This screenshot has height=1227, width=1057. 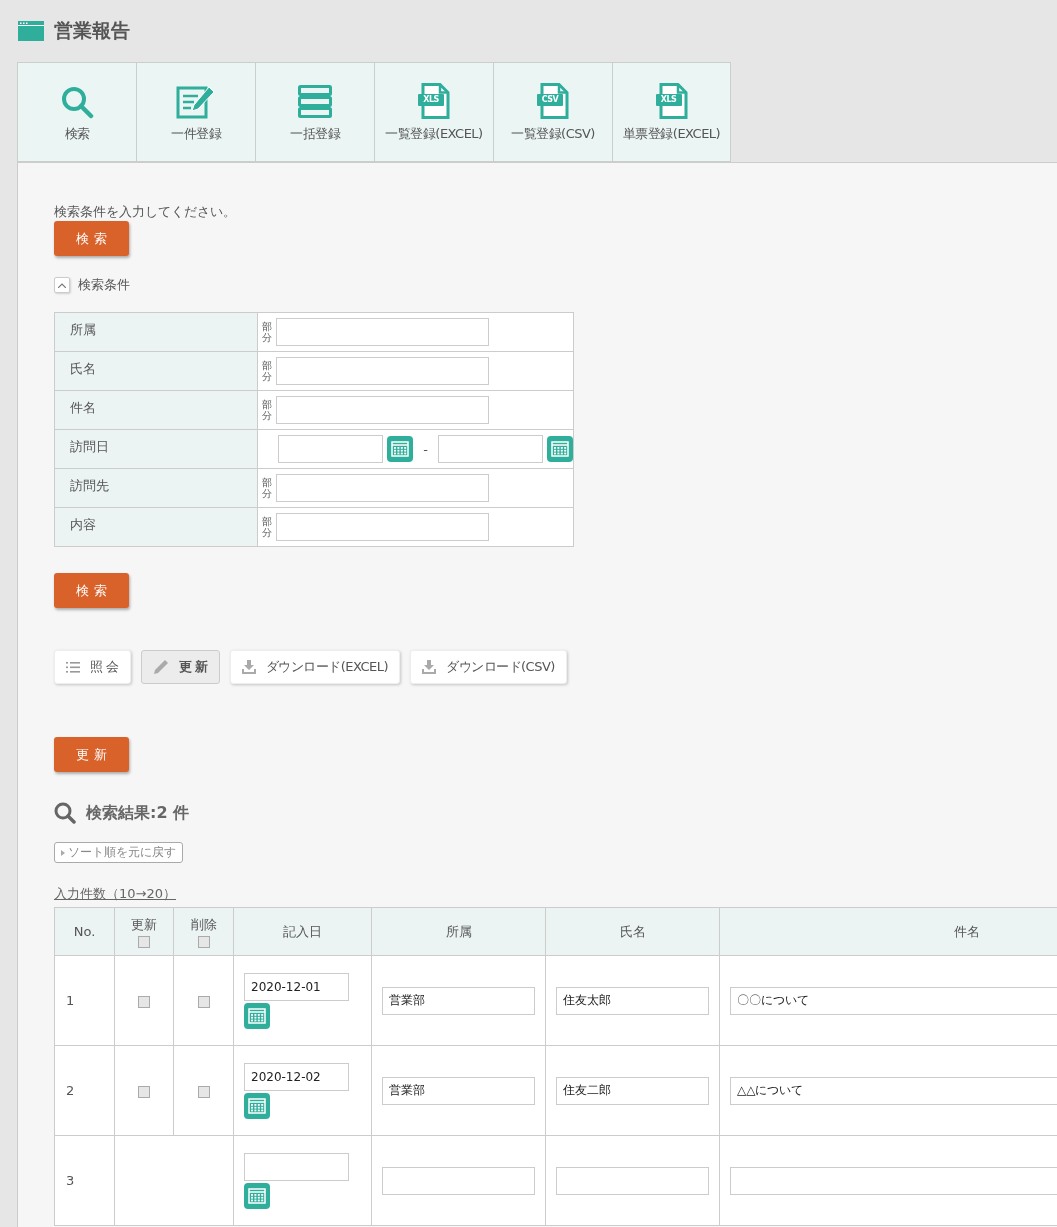 I want to click on instruction-text: 検索条件を入力してください。, so click(x=145, y=212).